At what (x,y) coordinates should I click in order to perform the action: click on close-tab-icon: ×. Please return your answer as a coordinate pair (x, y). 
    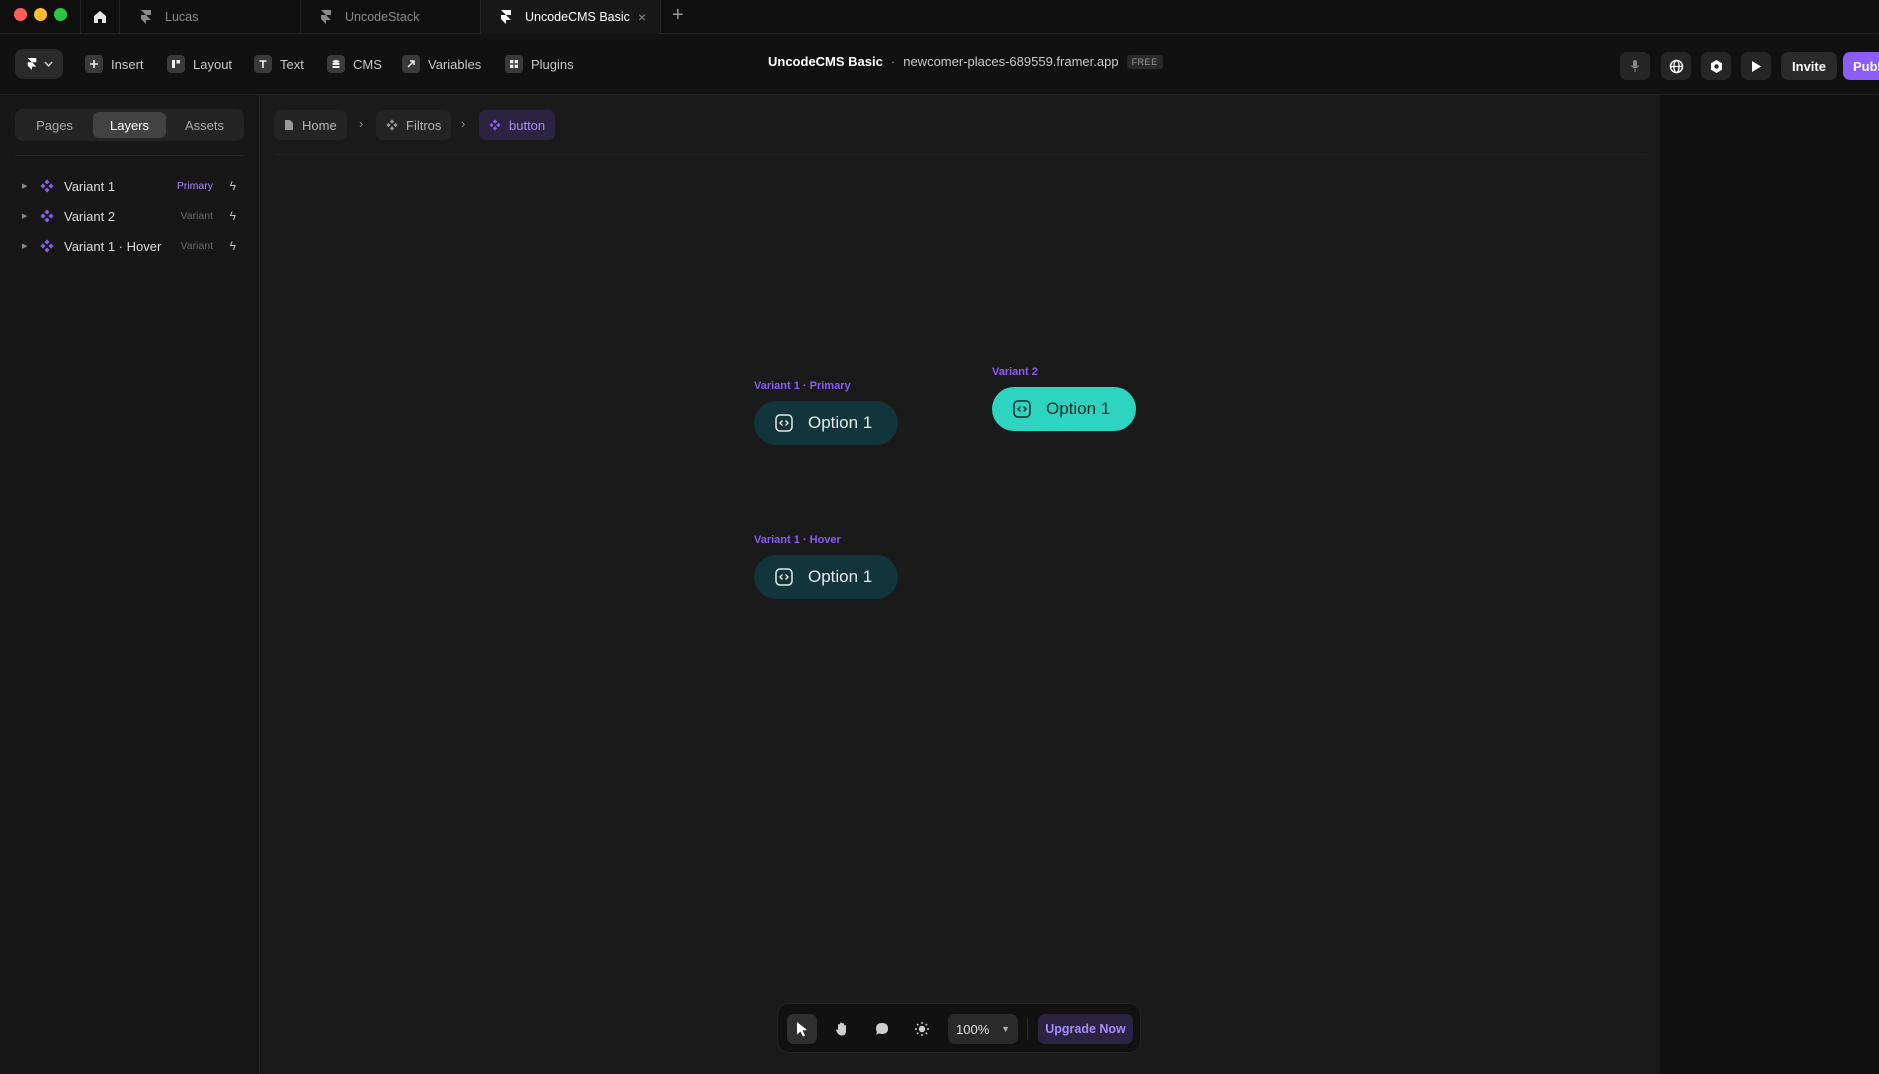
    Looking at the image, I should click on (642, 17).